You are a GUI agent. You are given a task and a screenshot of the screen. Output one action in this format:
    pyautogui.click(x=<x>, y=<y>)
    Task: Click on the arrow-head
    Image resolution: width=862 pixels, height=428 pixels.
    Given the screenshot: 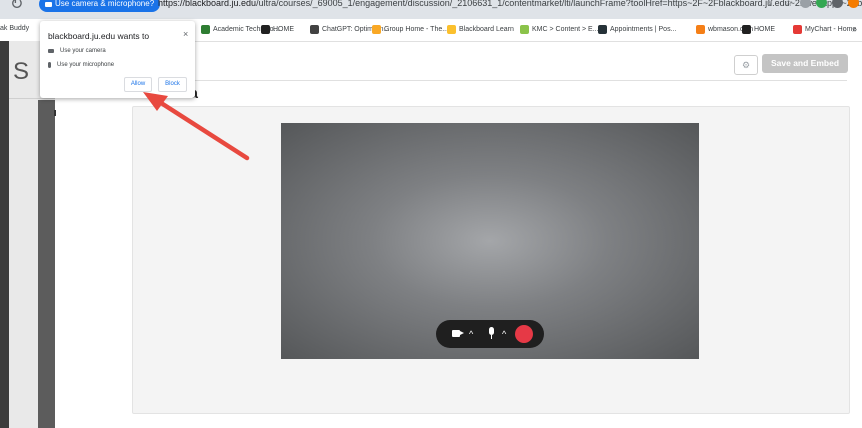 What is the action you would take?
    pyautogui.click(x=155, y=101)
    